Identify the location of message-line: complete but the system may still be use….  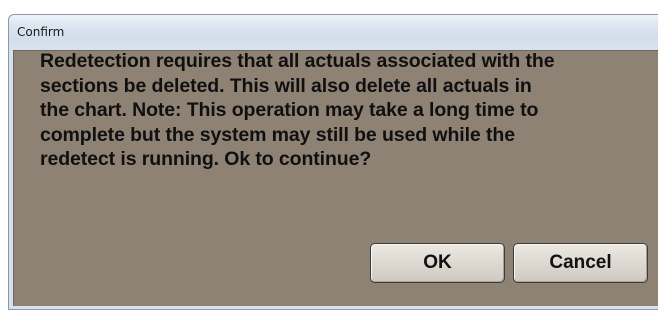
(277, 134).